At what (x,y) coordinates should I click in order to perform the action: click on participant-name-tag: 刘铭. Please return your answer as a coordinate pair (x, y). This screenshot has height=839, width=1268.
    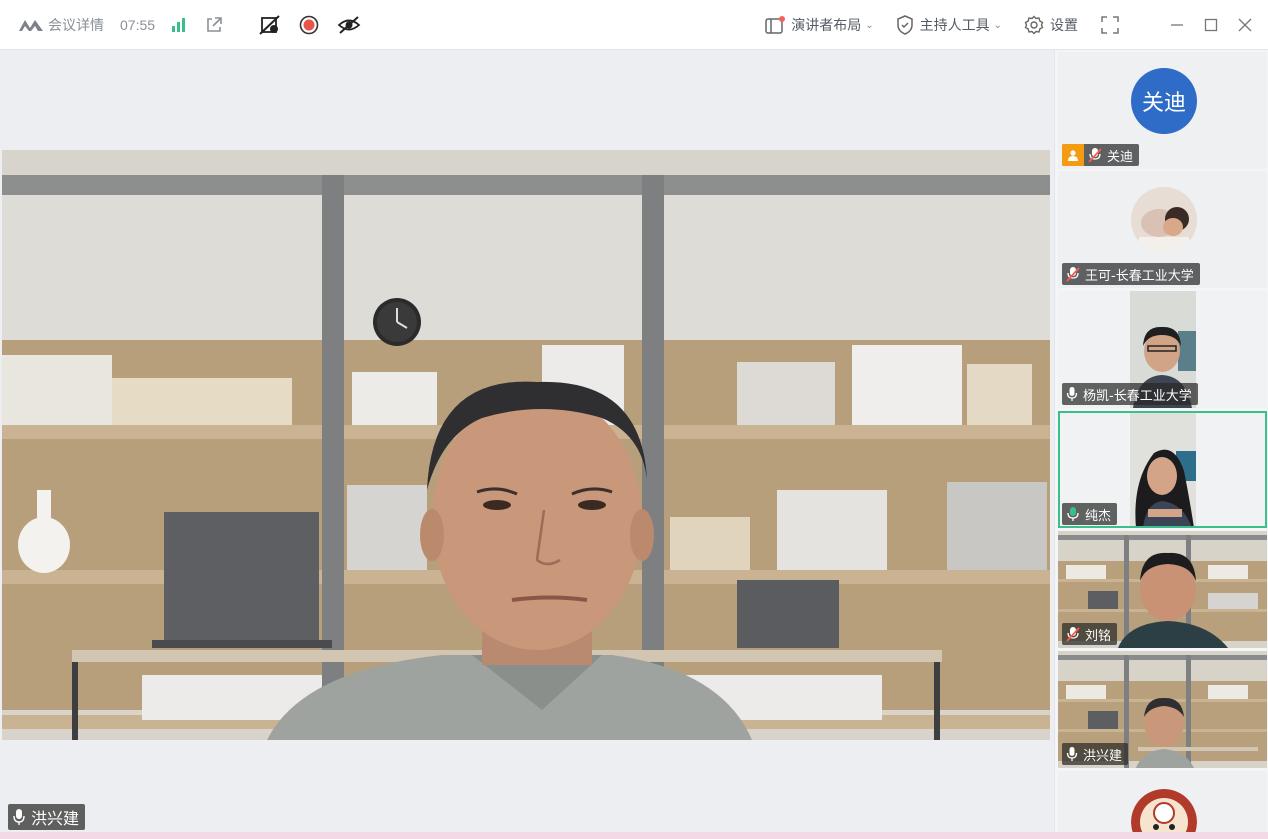
    Looking at the image, I should click on (1090, 634).